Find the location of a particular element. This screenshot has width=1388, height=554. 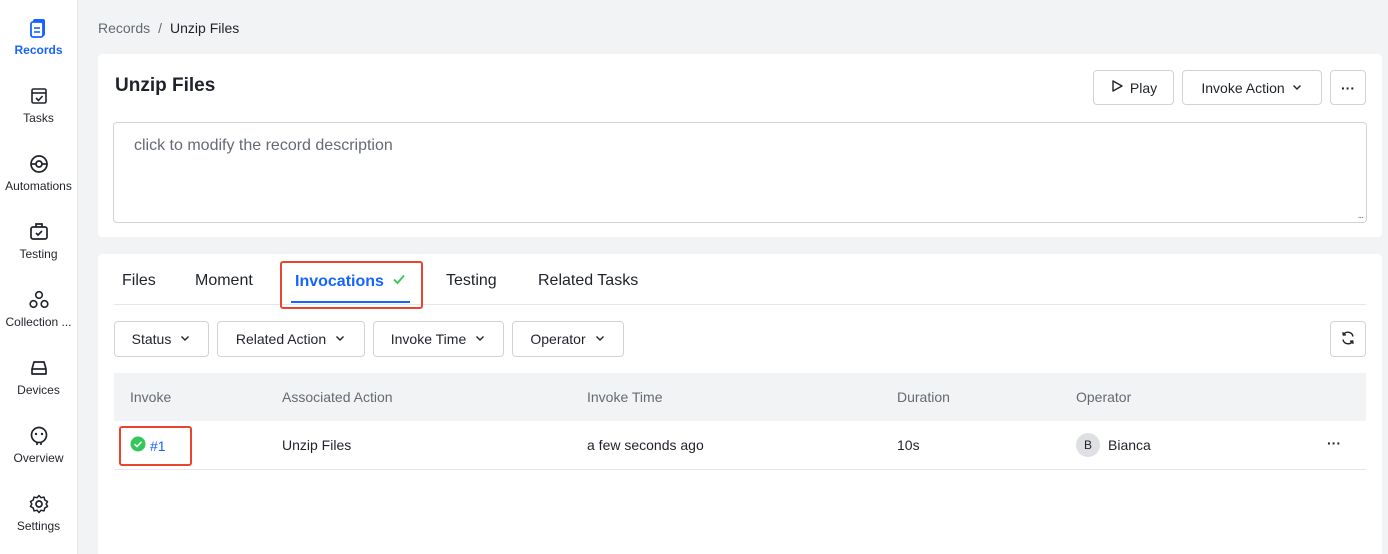

more-actions-button: ··· is located at coordinates (1348, 87).